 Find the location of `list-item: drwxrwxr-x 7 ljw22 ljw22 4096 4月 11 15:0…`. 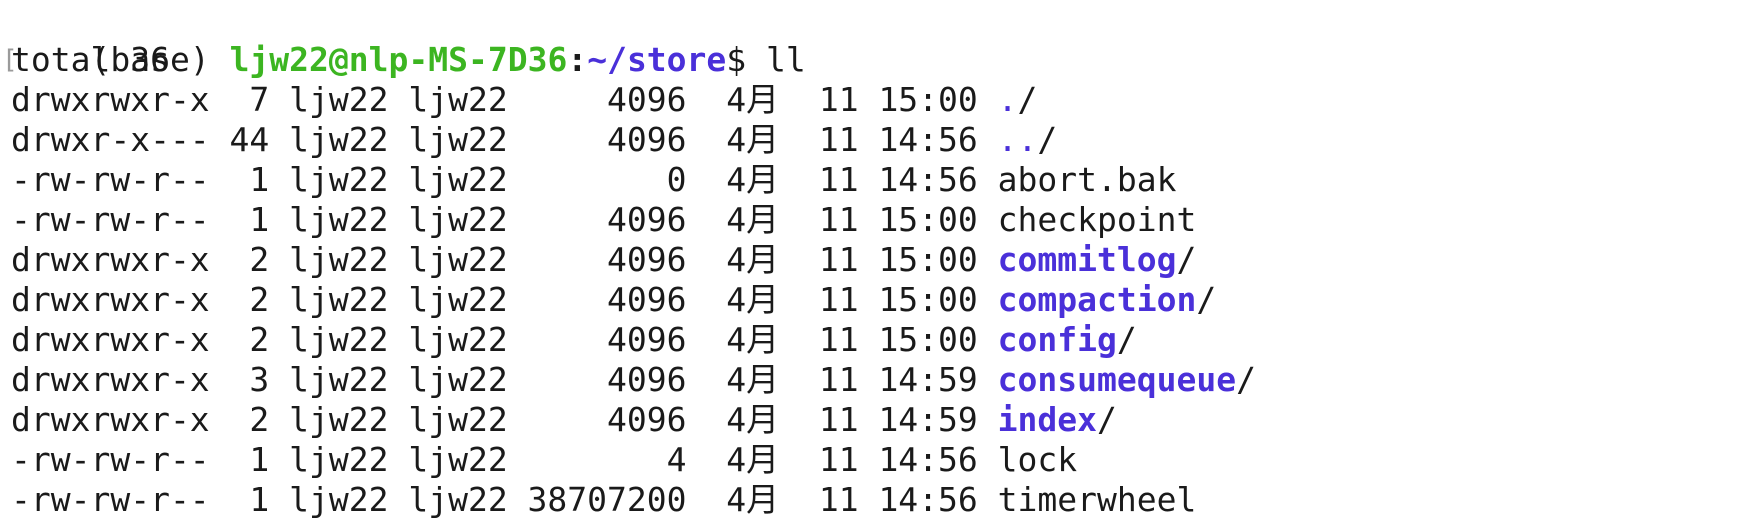

list-item: drwxrwxr-x 7 ljw22 ljw22 4096 4月 11 15:0… is located at coordinates (885, 100).